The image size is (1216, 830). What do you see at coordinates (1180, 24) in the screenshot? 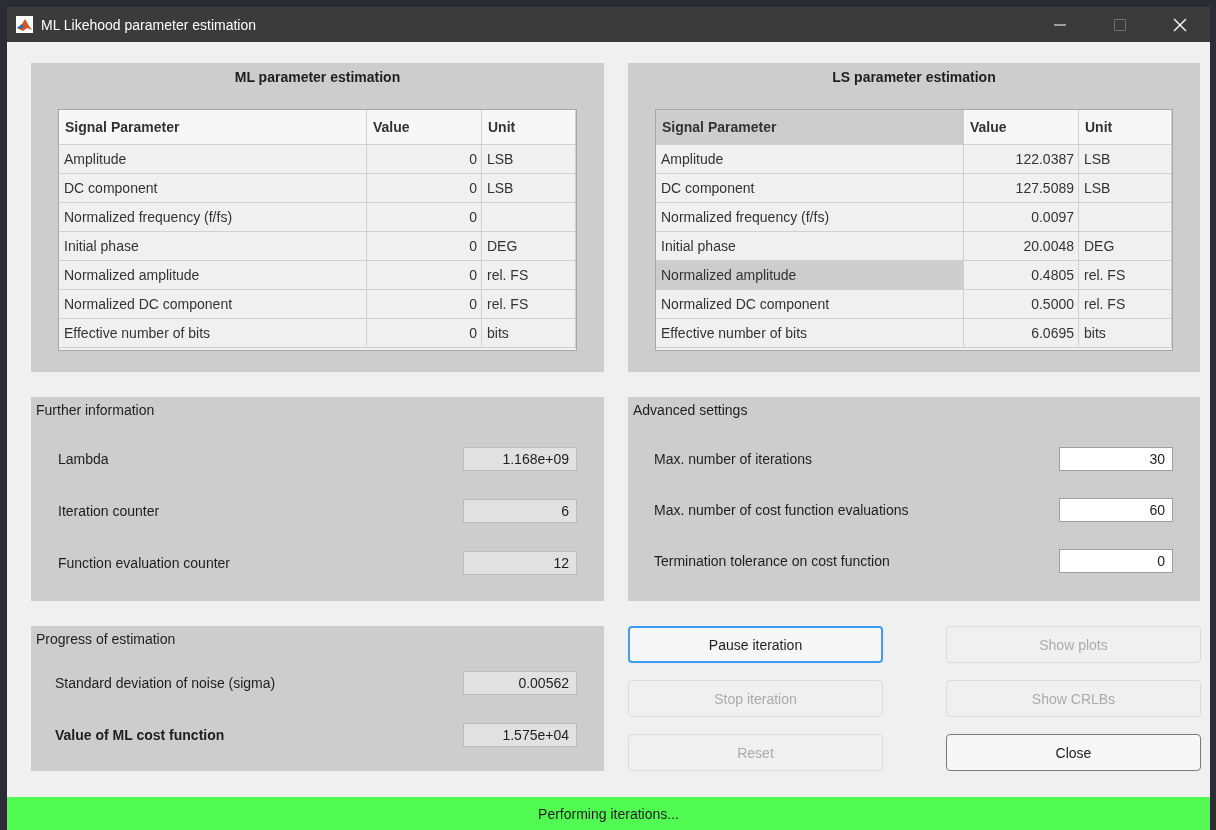
I see `close-icon` at bounding box center [1180, 24].